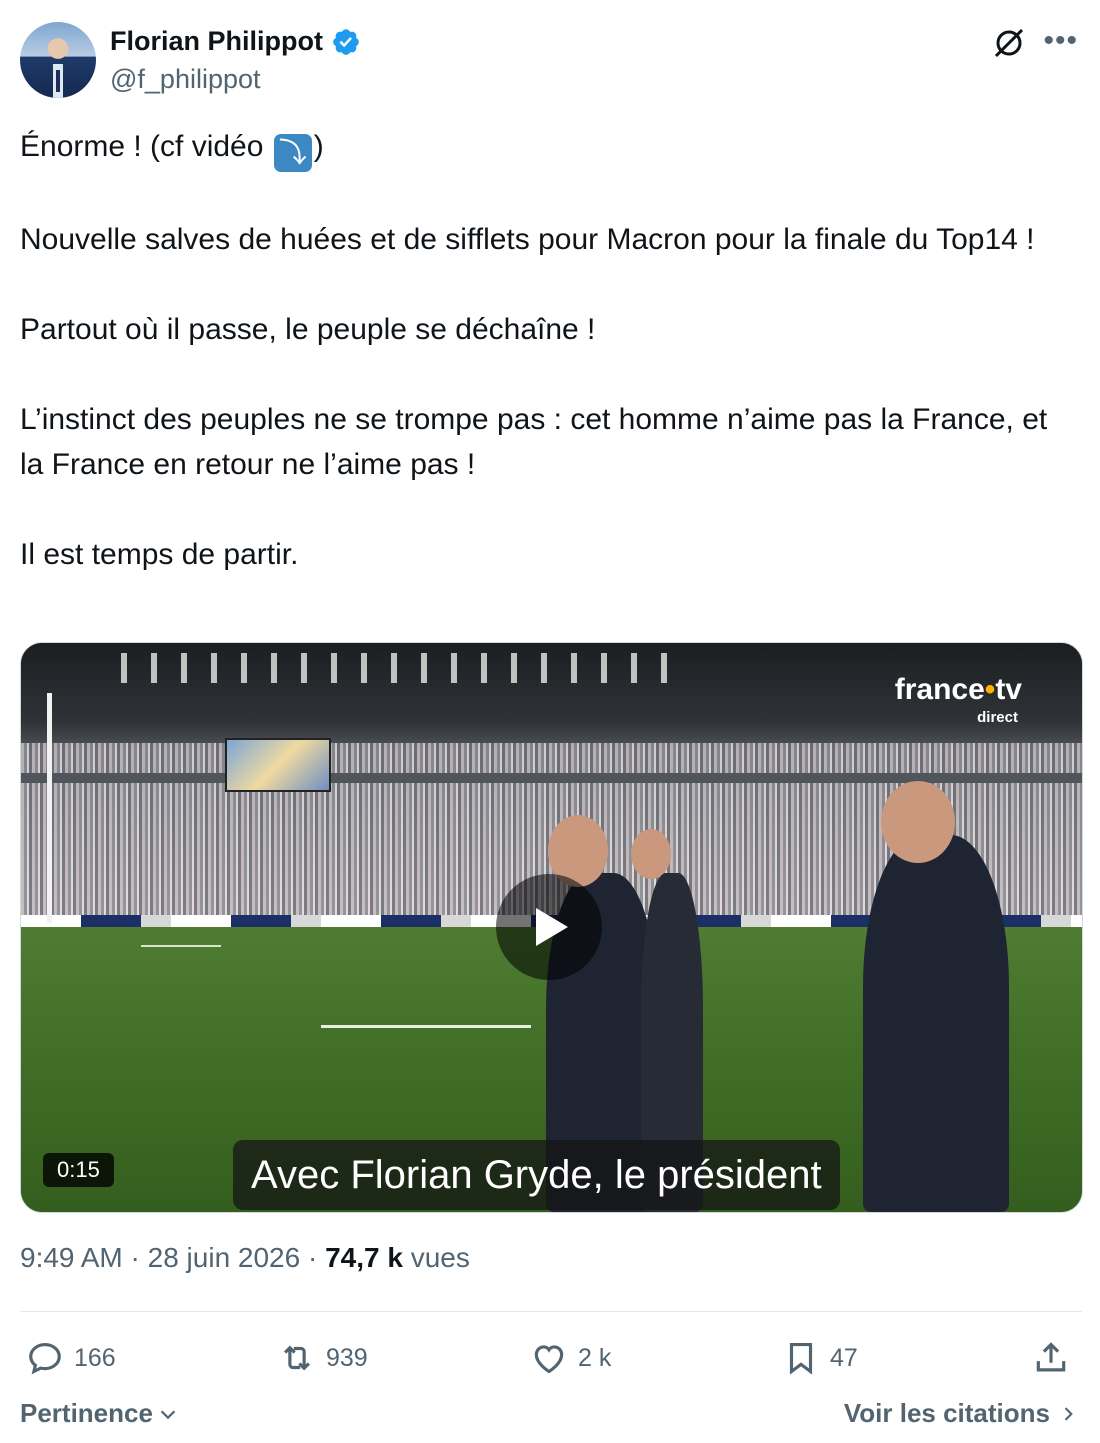 This screenshot has width=1100, height=1443. I want to click on repost-count: 939, so click(347, 1357).